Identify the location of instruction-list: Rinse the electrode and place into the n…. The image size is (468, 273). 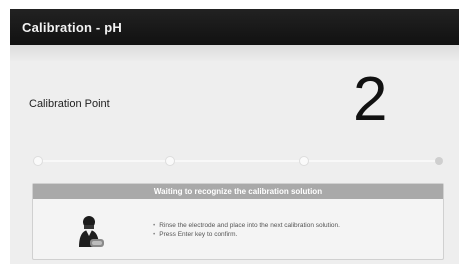
(246, 230).